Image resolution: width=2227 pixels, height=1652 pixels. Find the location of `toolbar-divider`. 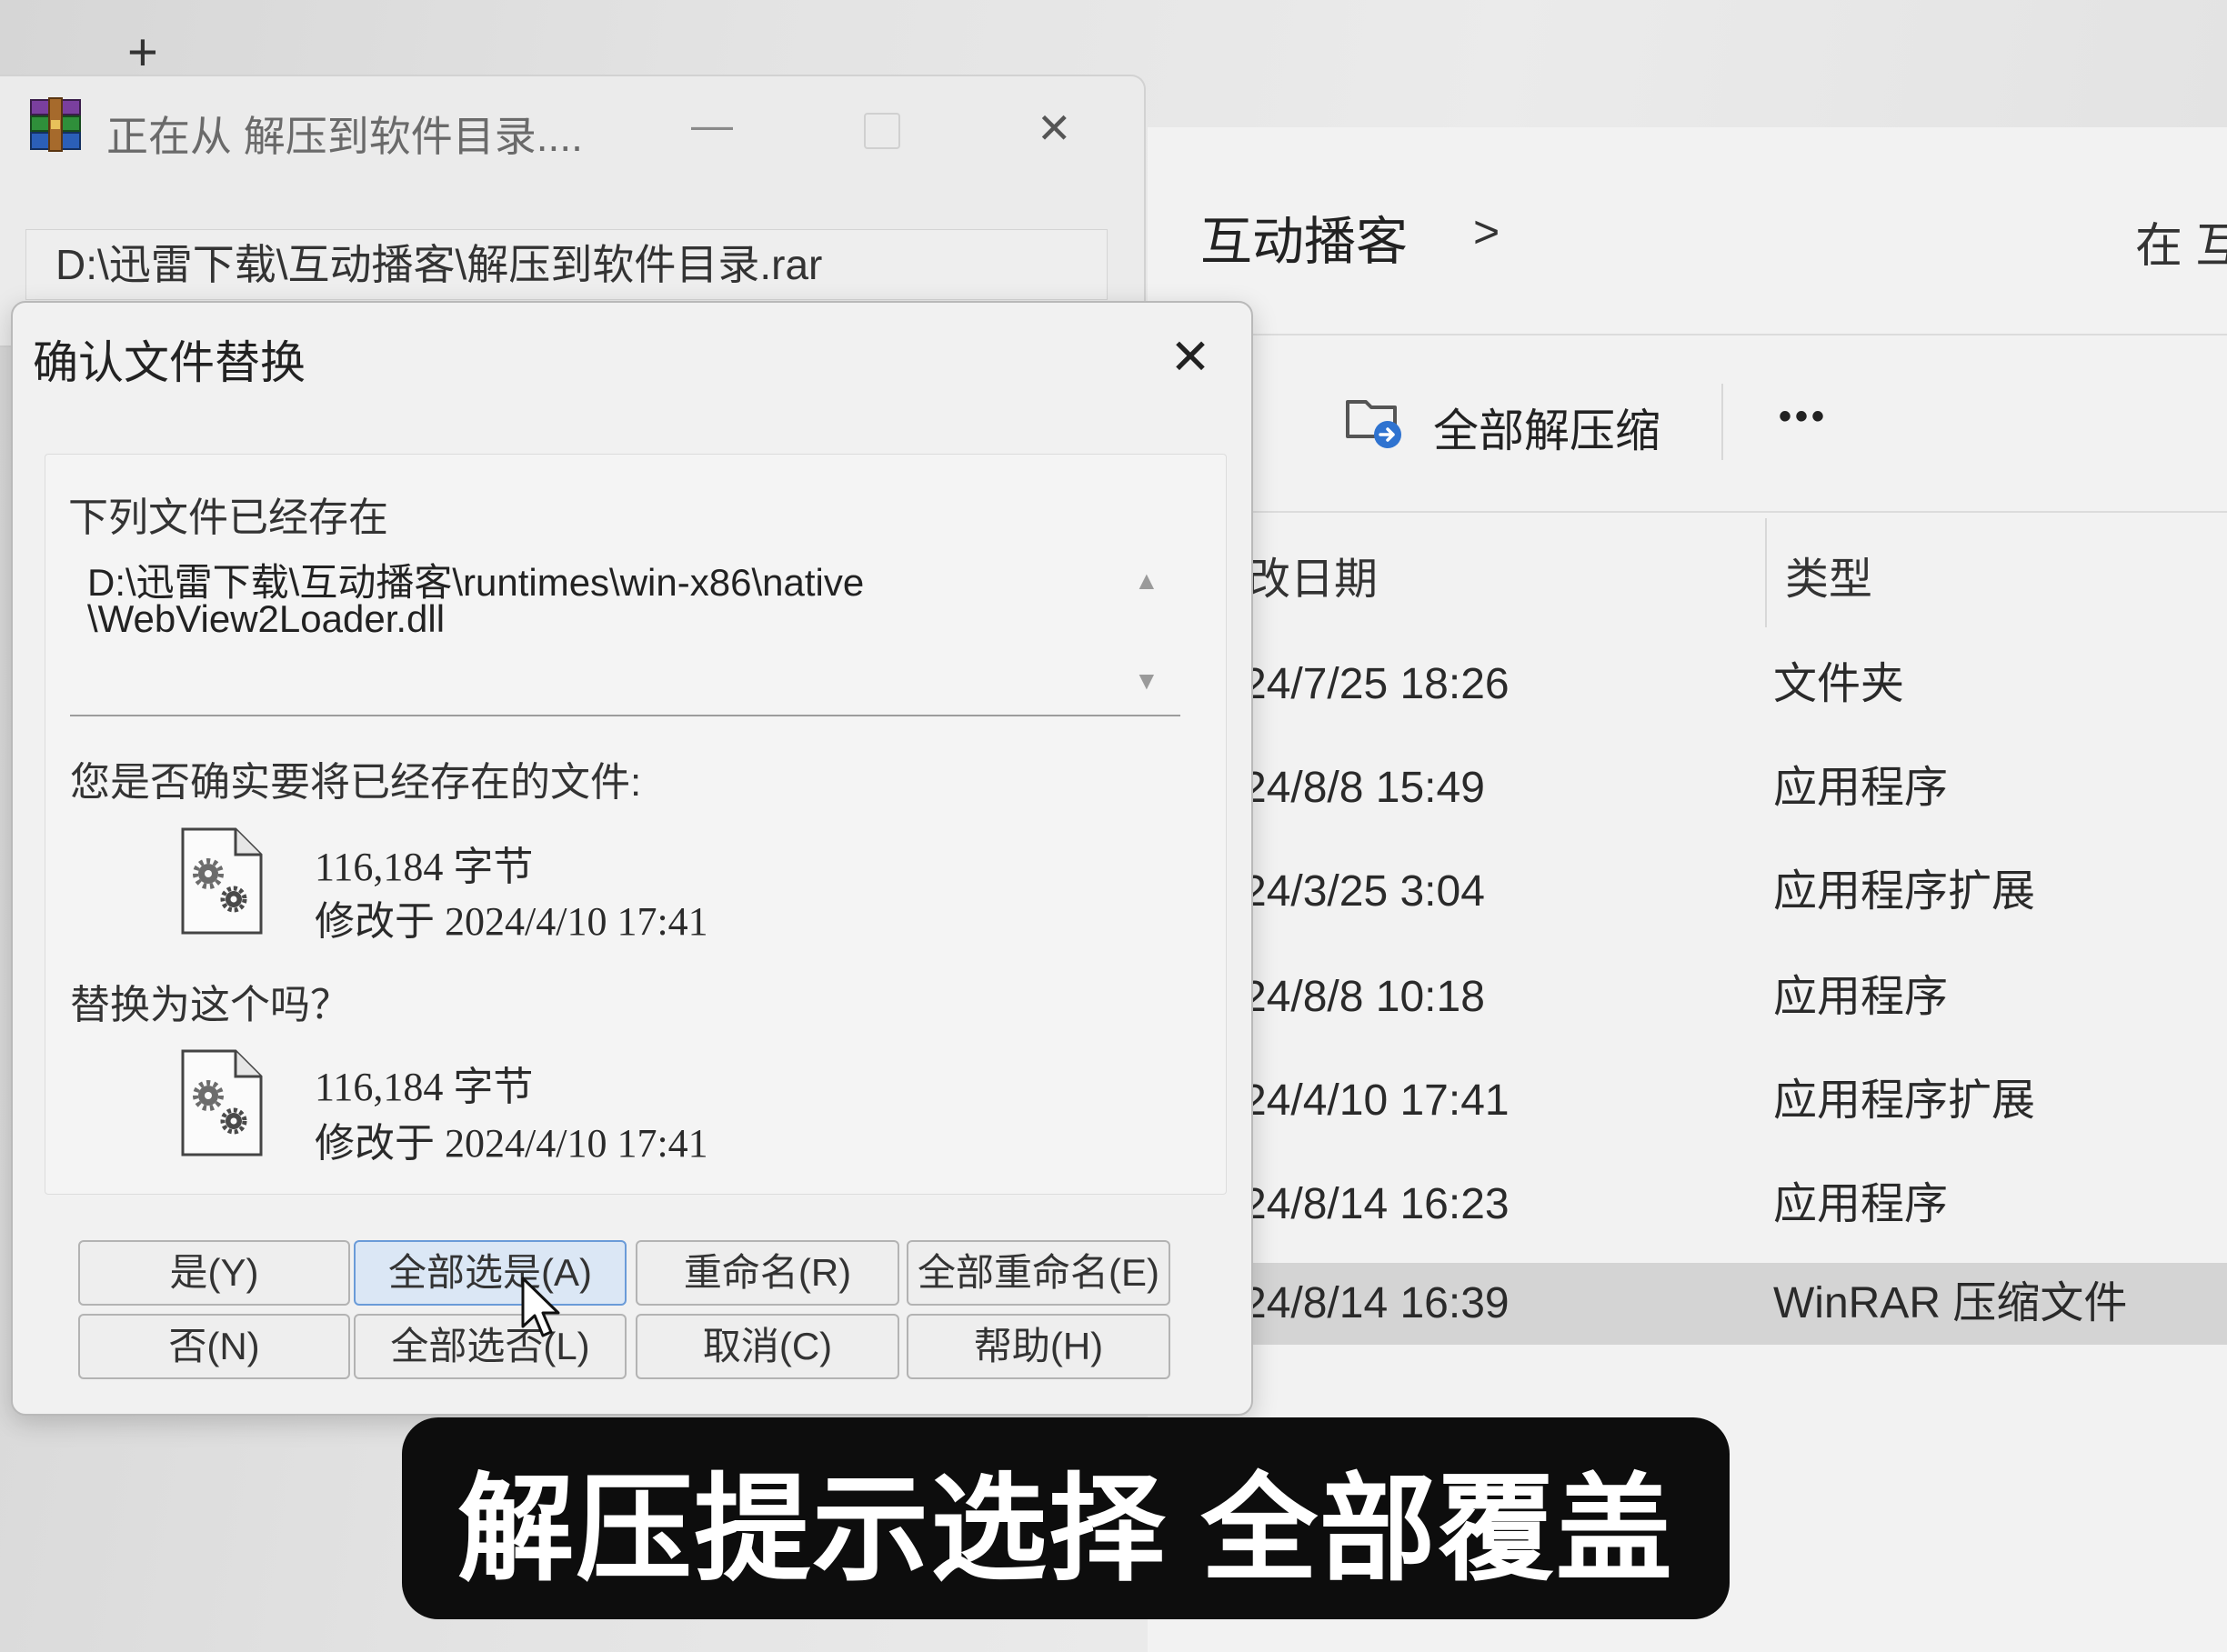

toolbar-divider is located at coordinates (1722, 422).